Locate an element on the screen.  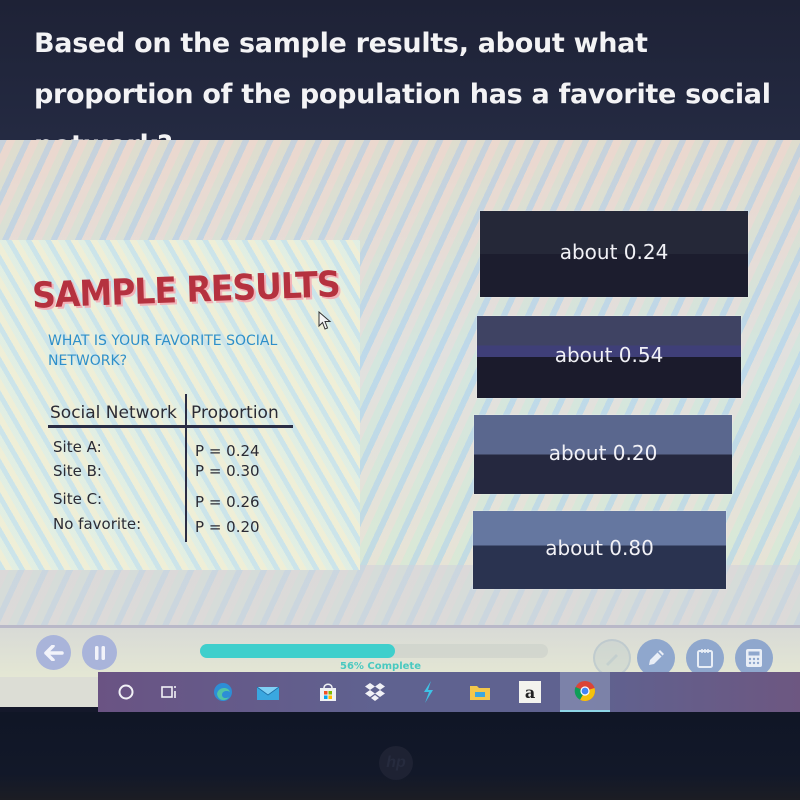
answer-label: about 0.20 is located at coordinates (603, 452).